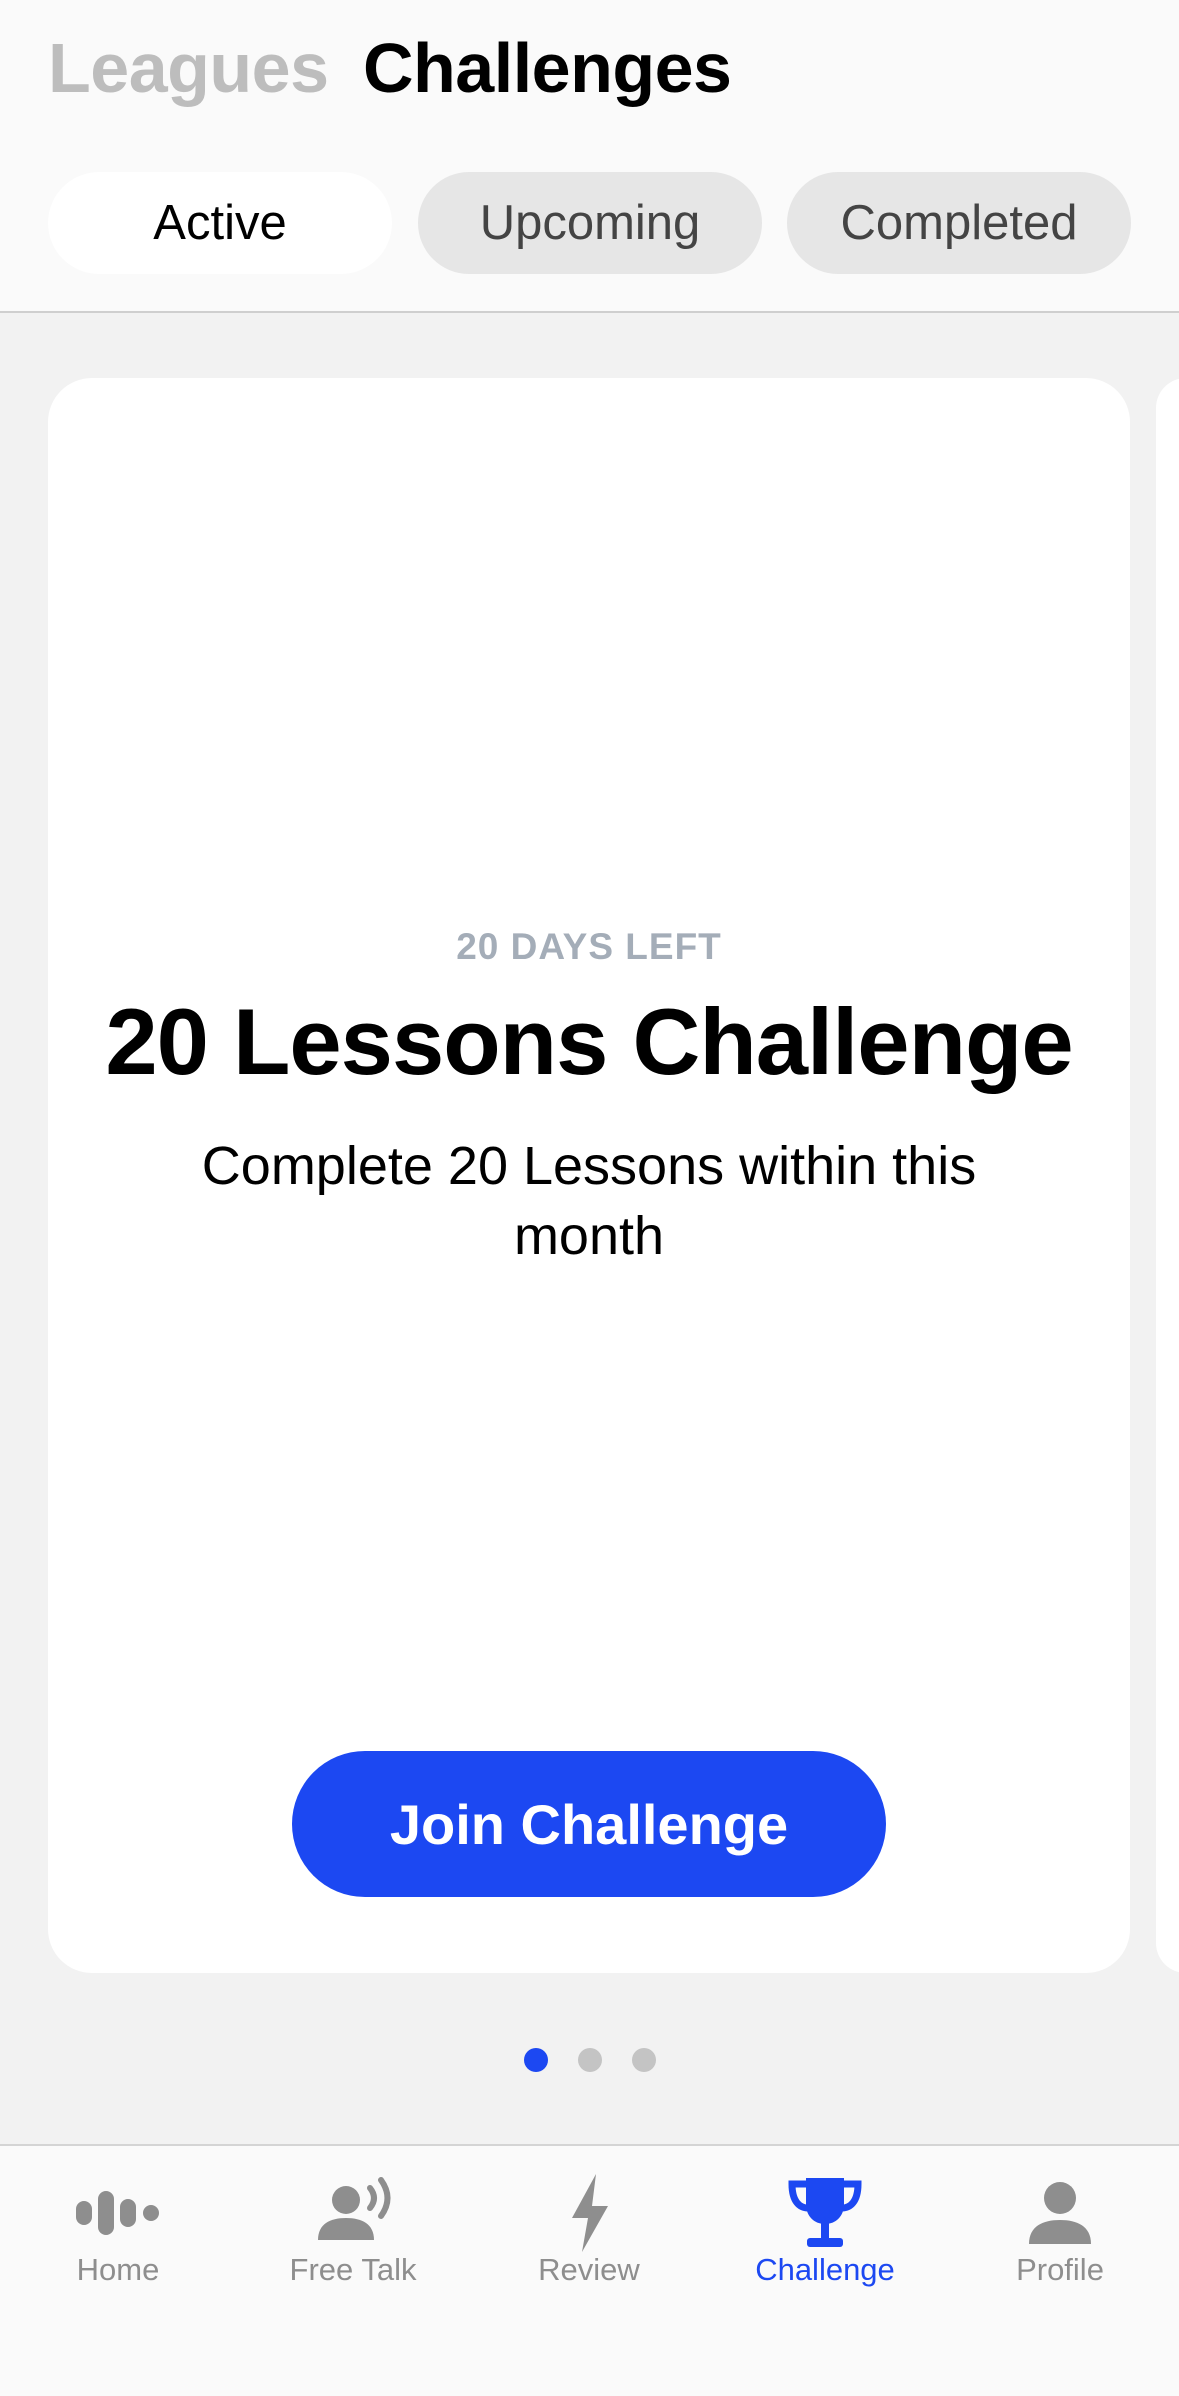 Image resolution: width=1179 pixels, height=2396 pixels. What do you see at coordinates (959, 223) in the screenshot?
I see `filter-completed-button: Completed` at bounding box center [959, 223].